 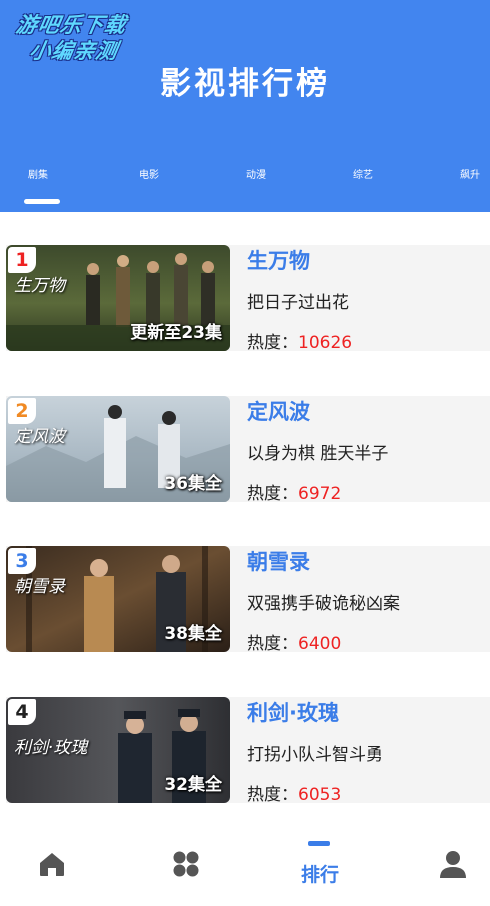 I want to click on nav-ranking: 排行, so click(x=320, y=868).